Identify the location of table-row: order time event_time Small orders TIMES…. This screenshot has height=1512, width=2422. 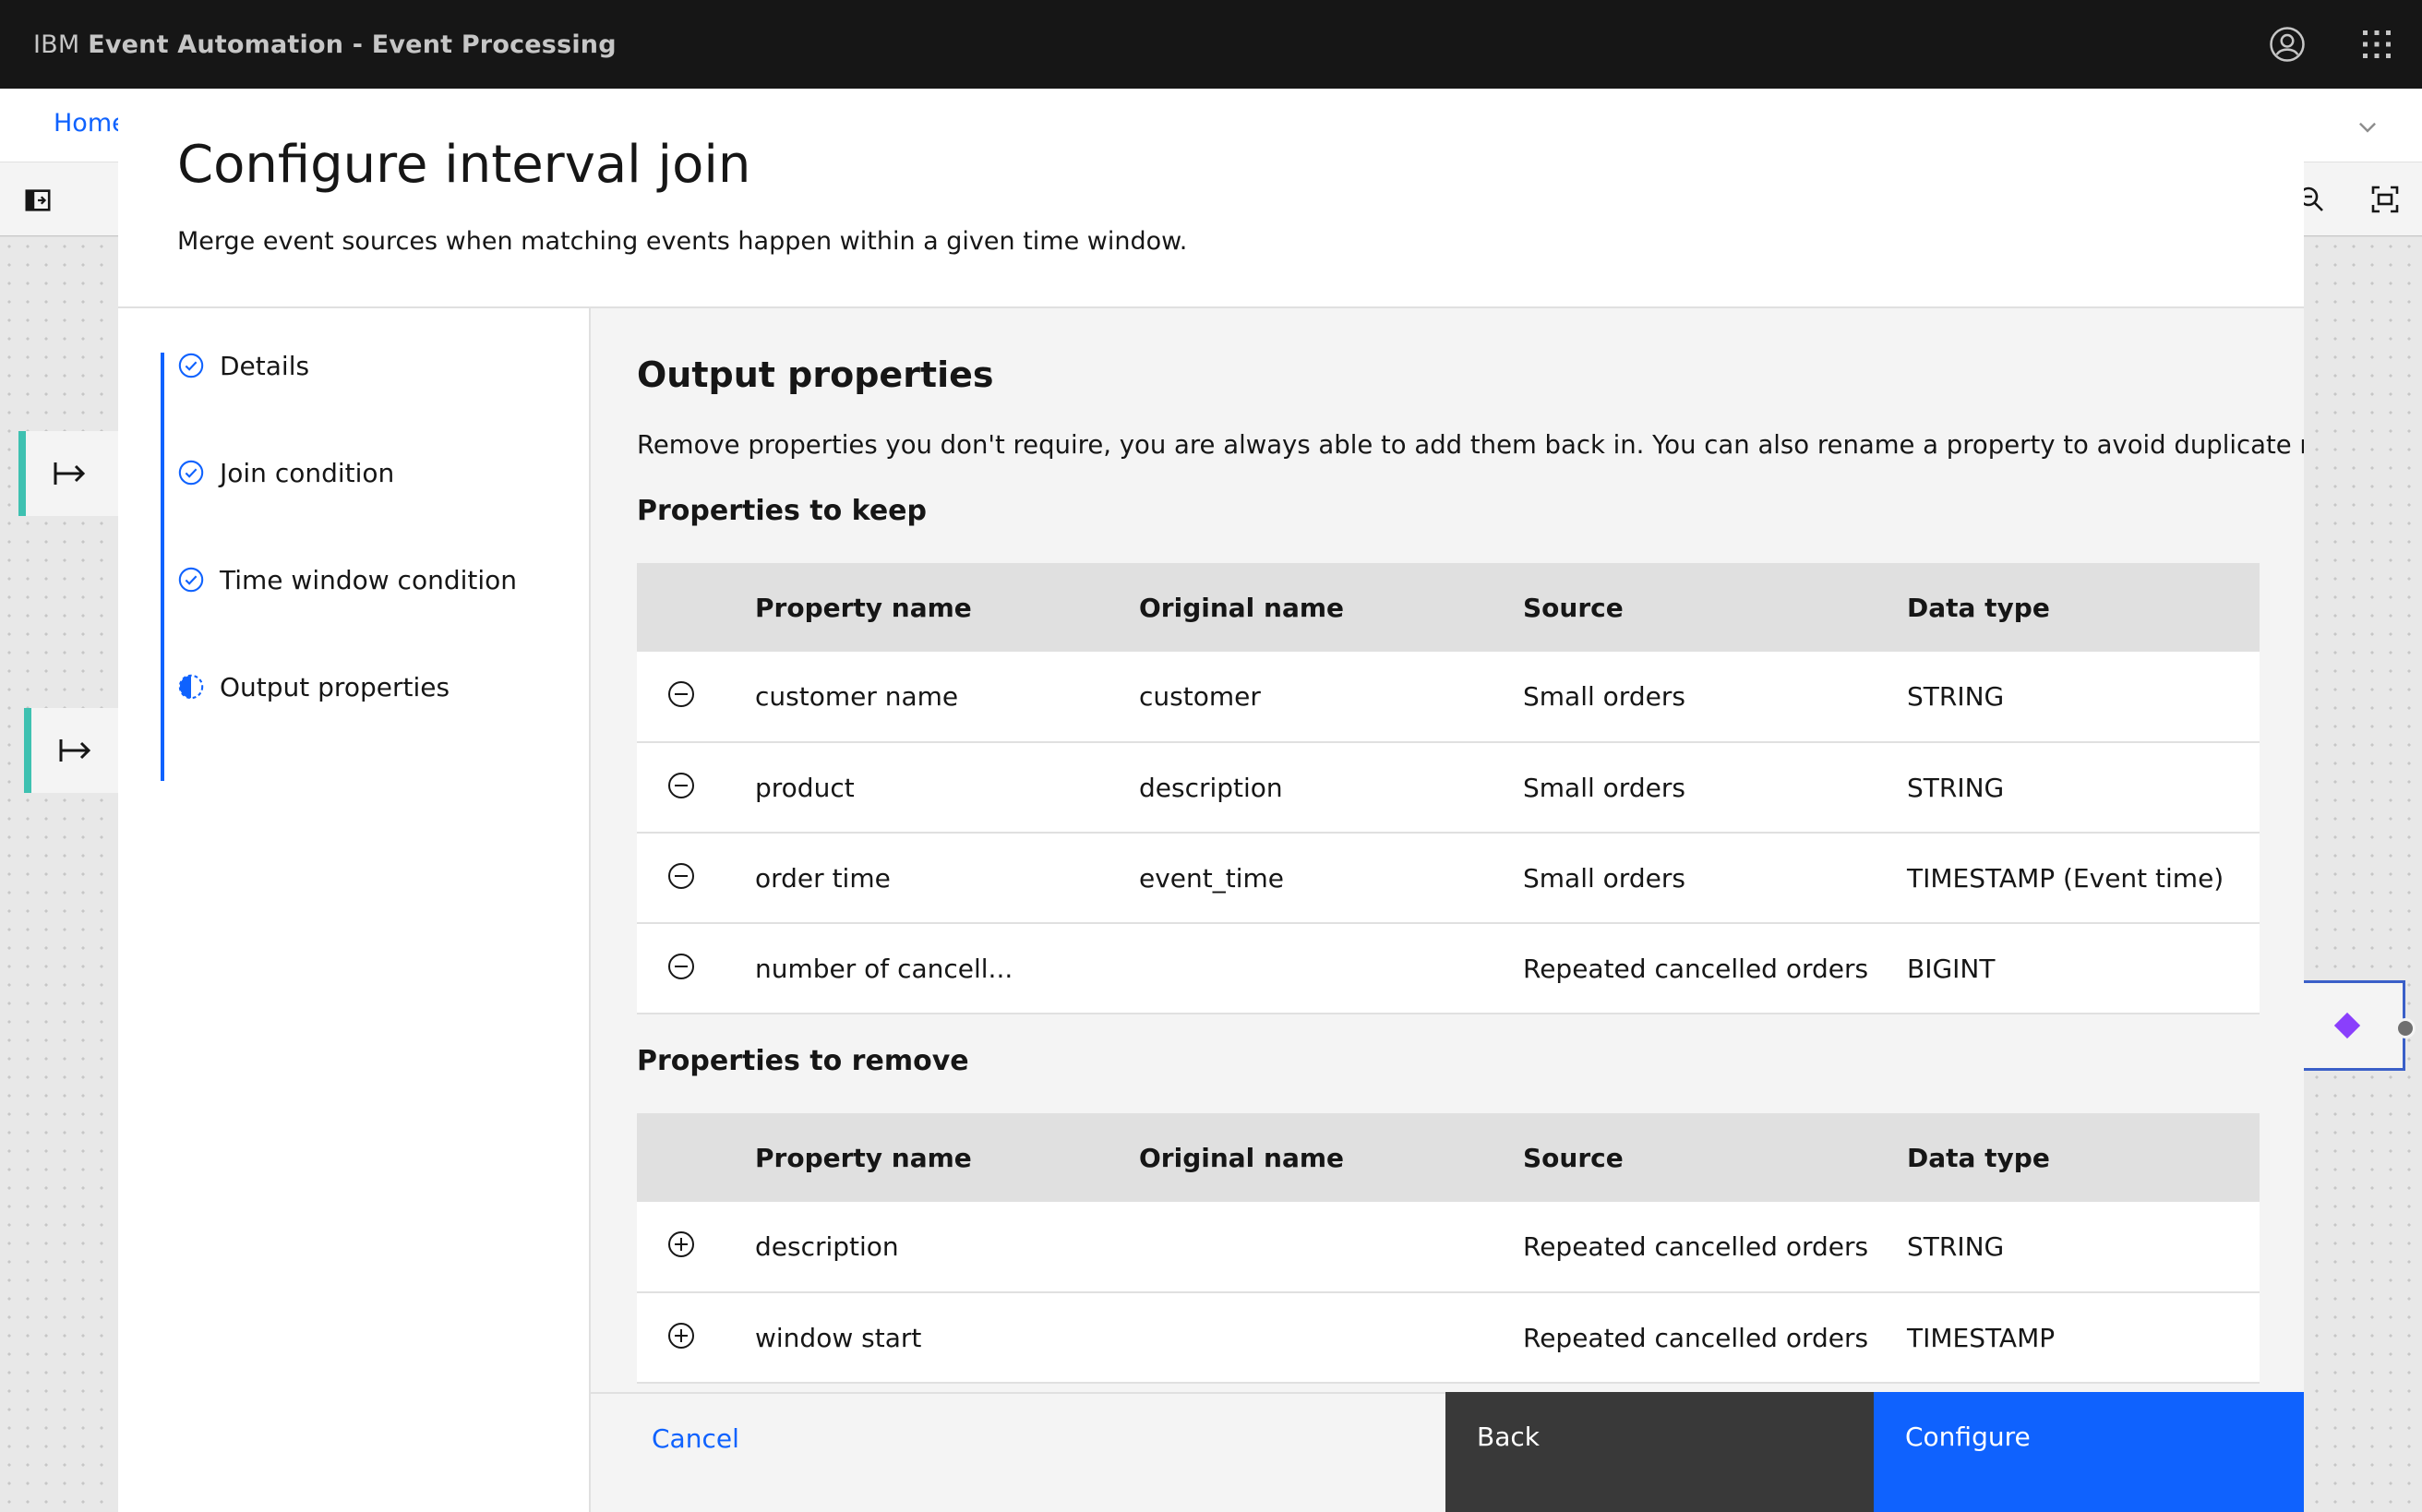
(1448, 878).